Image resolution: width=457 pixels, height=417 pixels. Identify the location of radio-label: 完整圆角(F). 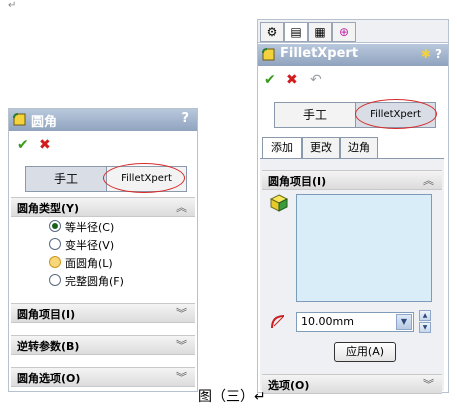
(94, 281).